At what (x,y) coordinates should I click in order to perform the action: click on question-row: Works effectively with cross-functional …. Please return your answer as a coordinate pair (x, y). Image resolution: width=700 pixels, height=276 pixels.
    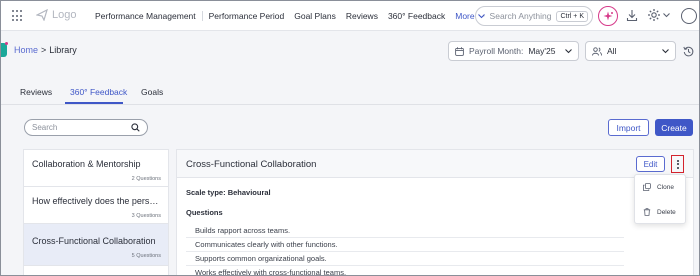
    Looking at the image, I should click on (405, 270).